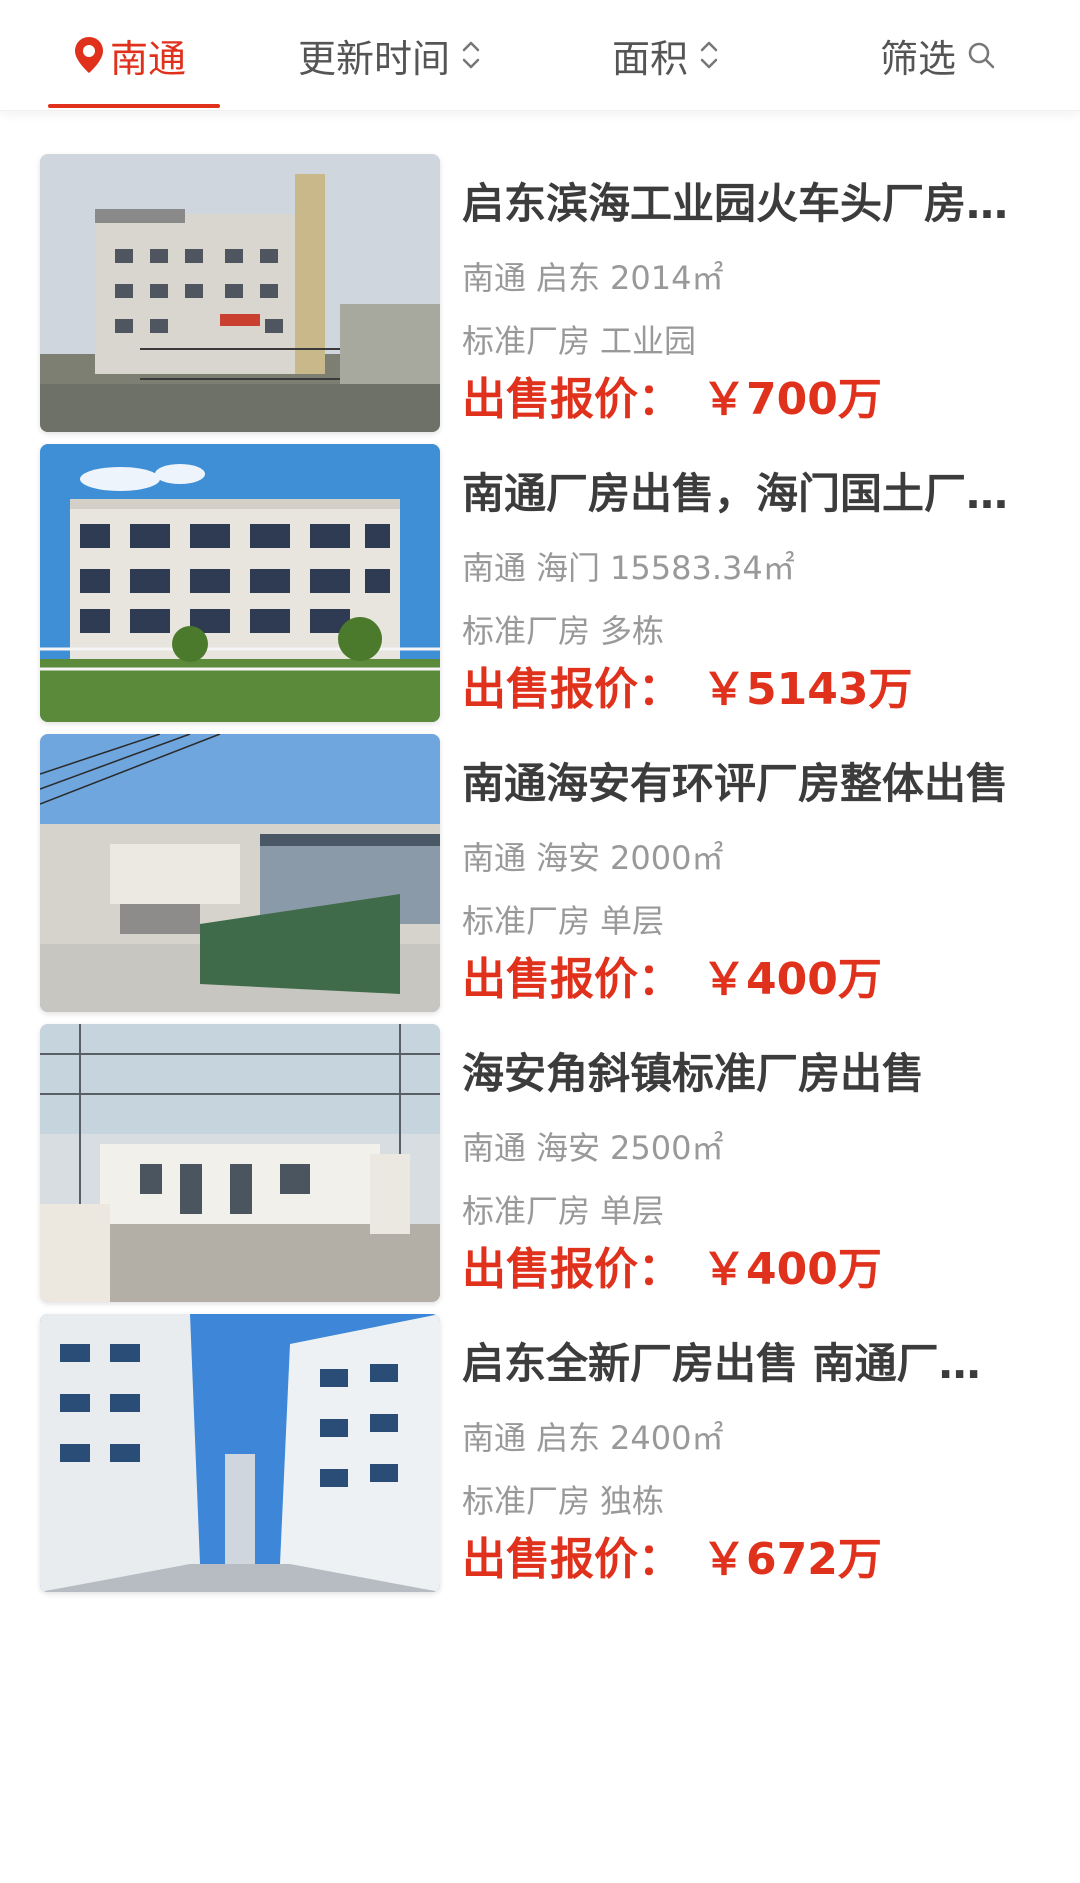 Image resolution: width=1080 pixels, height=1883 pixels. I want to click on listing-tags: 标准厂房 独栋, so click(568, 1499).